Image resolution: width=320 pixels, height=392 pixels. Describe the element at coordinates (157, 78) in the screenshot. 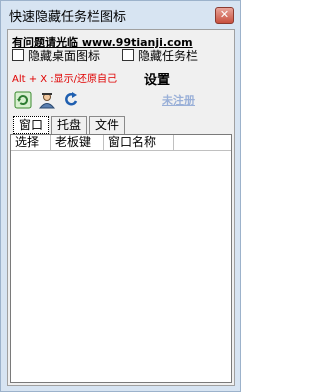

I see `settings-button: 设置` at that location.